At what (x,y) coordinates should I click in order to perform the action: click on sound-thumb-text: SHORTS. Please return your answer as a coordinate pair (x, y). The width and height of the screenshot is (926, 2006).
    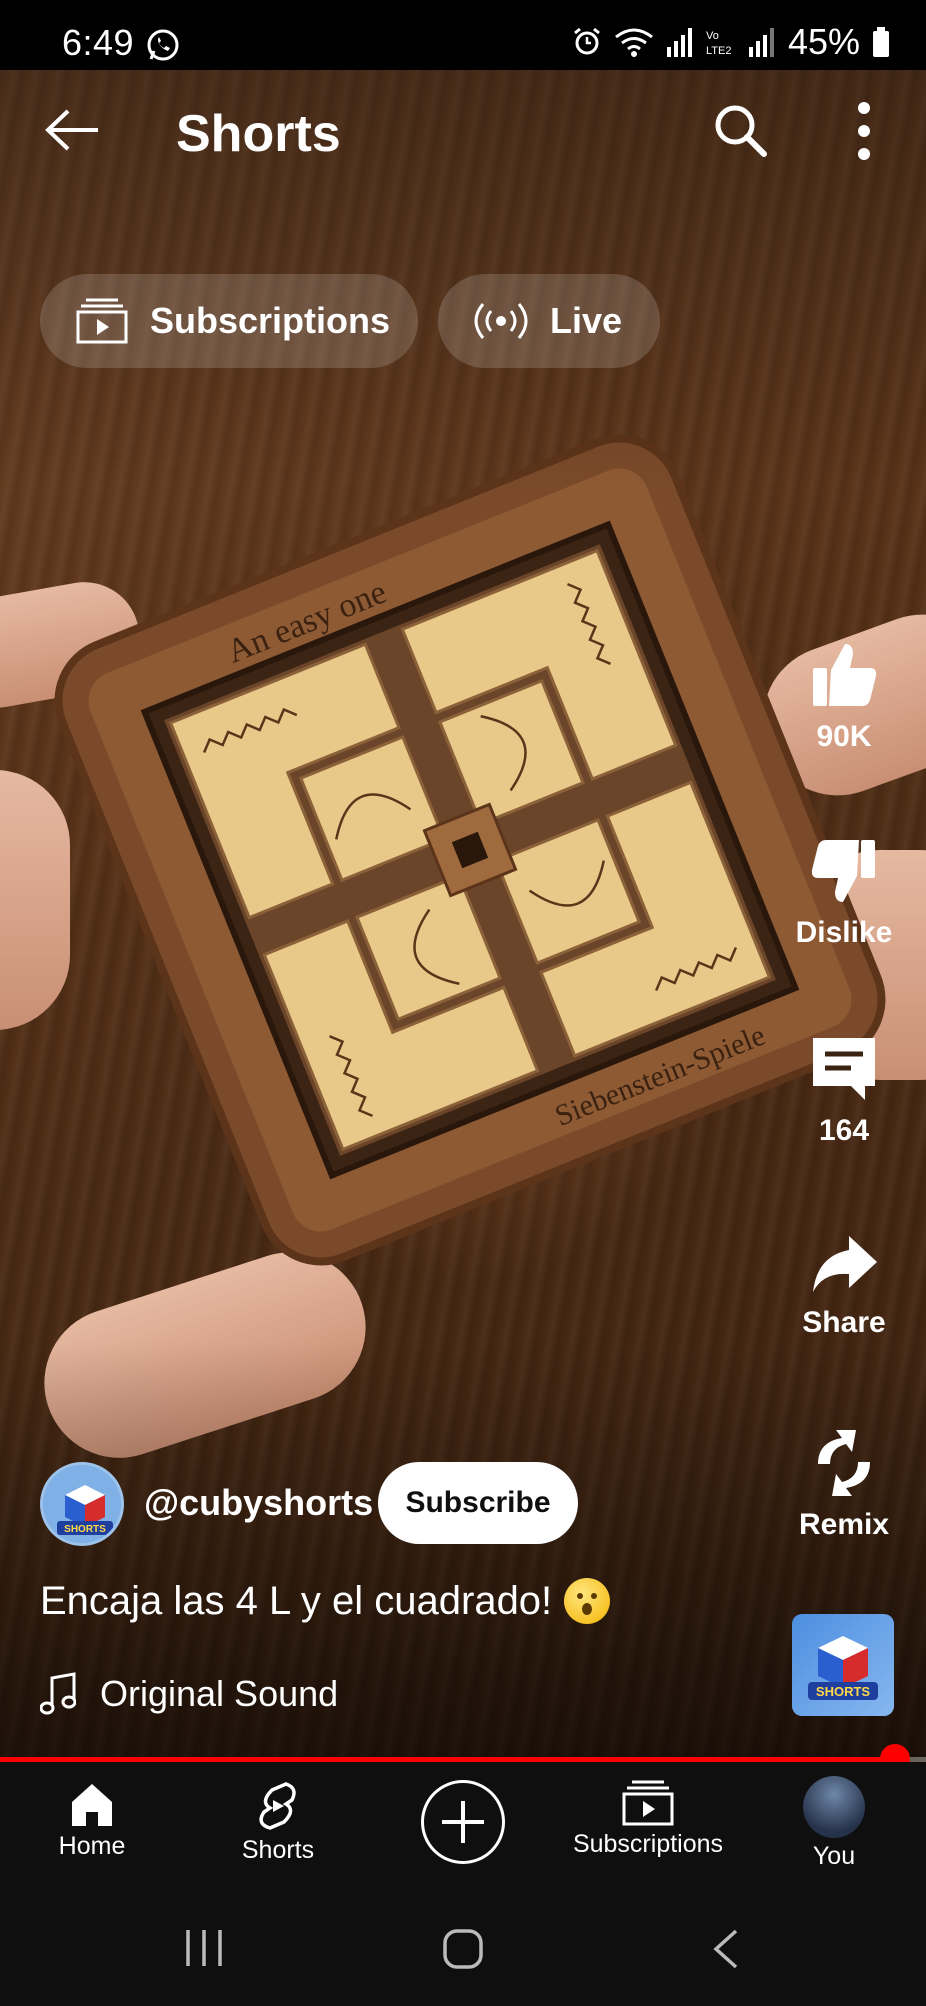
    Looking at the image, I should click on (843, 1691).